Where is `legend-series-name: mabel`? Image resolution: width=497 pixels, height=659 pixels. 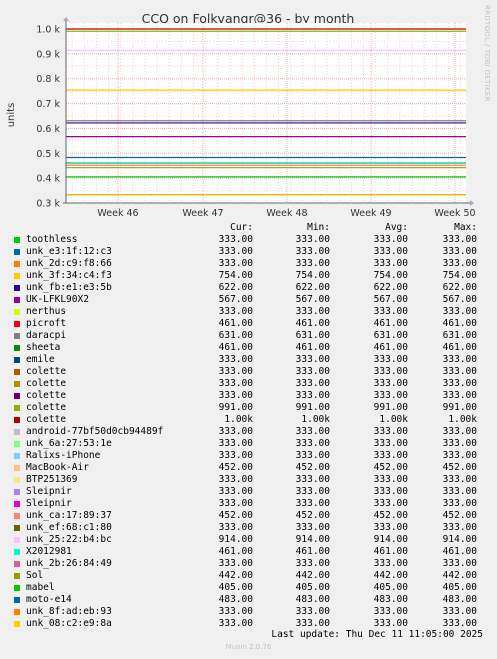 legend-series-name: mabel is located at coordinates (40, 587).